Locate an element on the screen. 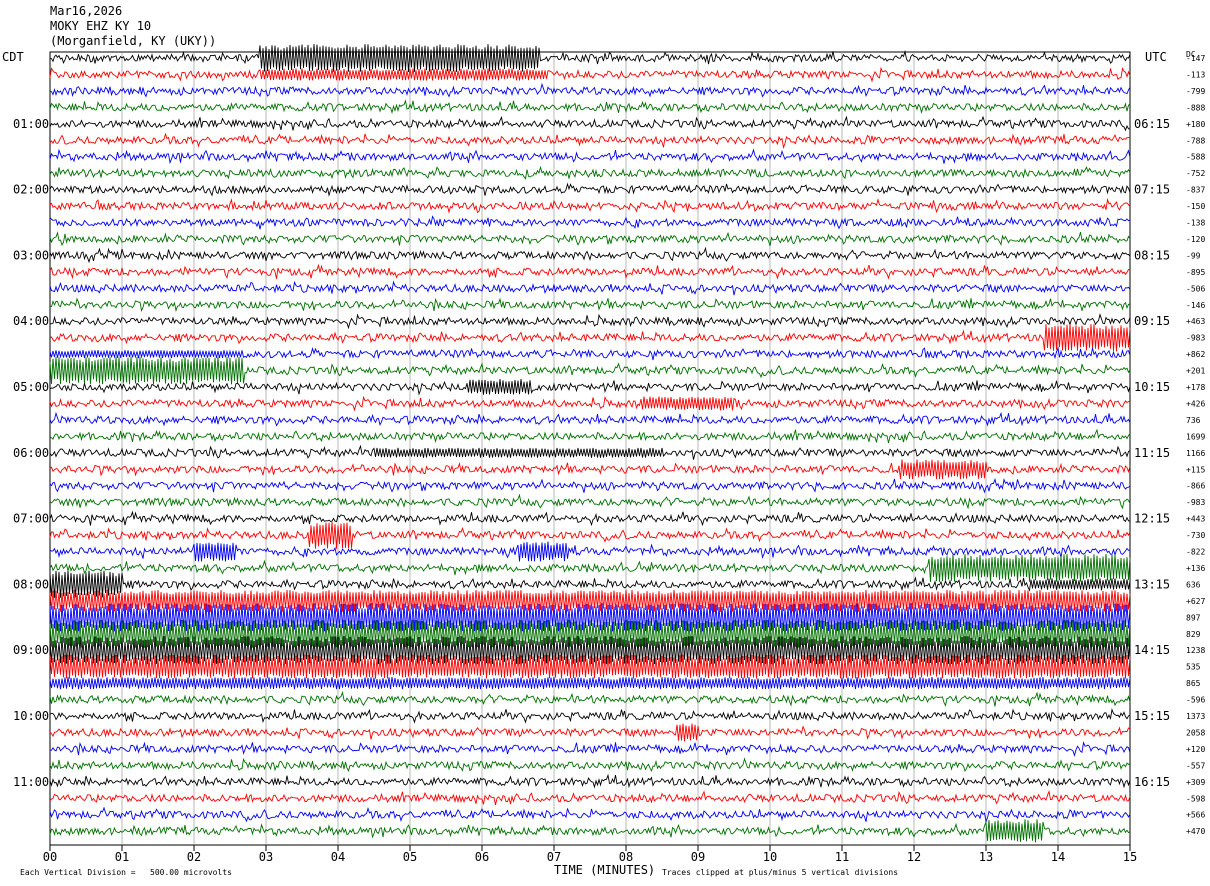 This screenshot has height=886, width=1210. x-tick-label: 09 is located at coordinates (698, 857).